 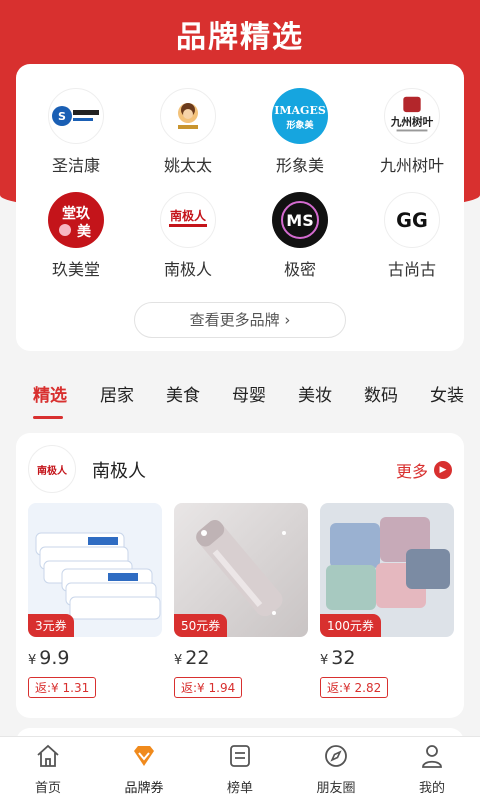 I want to click on active-tab-indicator, so click(x=48, y=417).